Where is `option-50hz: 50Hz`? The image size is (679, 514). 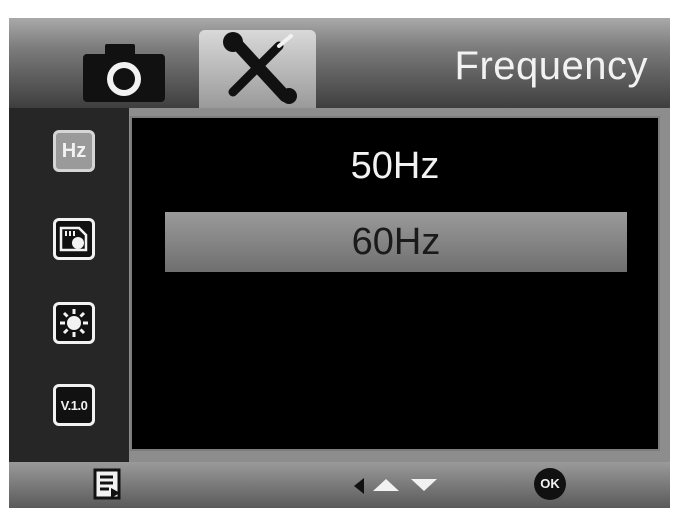
option-50hz: 50Hz is located at coordinates (395, 166).